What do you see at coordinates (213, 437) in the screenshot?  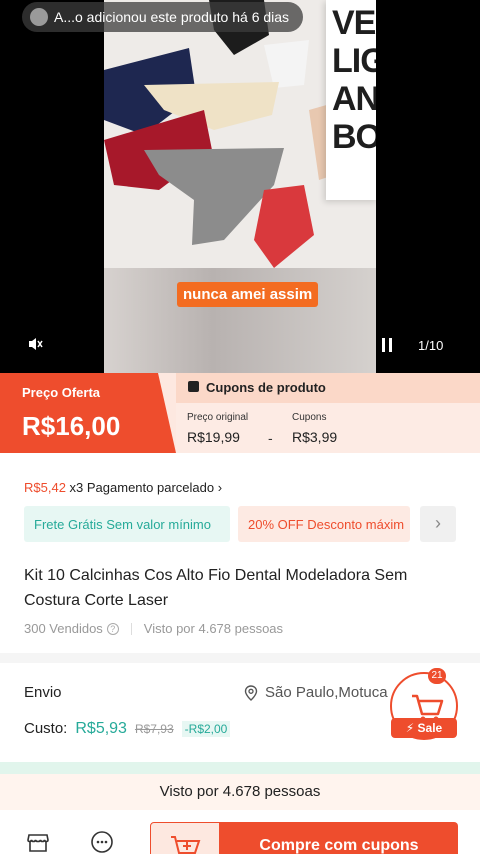 I see `original-price-value: R$19,99` at bounding box center [213, 437].